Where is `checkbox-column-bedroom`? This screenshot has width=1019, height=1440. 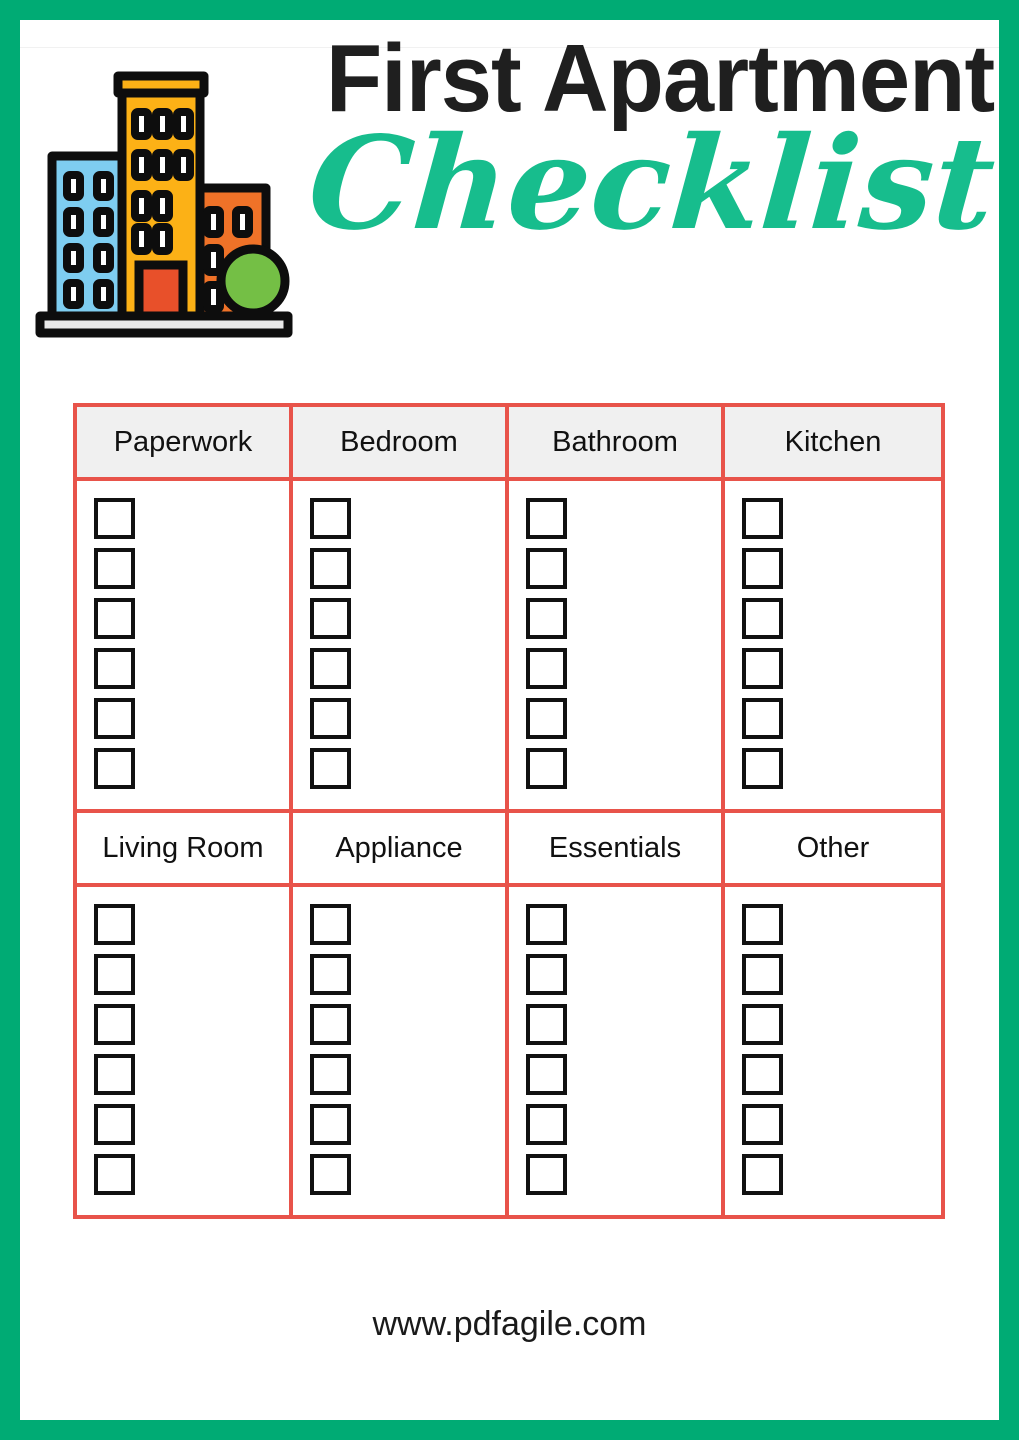
checkbox-column-bedroom is located at coordinates (401, 645).